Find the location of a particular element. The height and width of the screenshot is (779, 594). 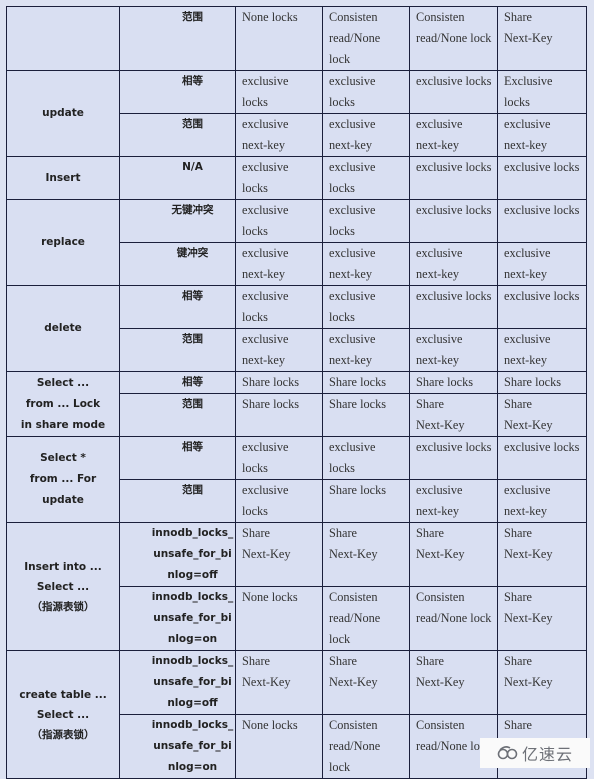

operation-cell is located at coordinates (63, 38).